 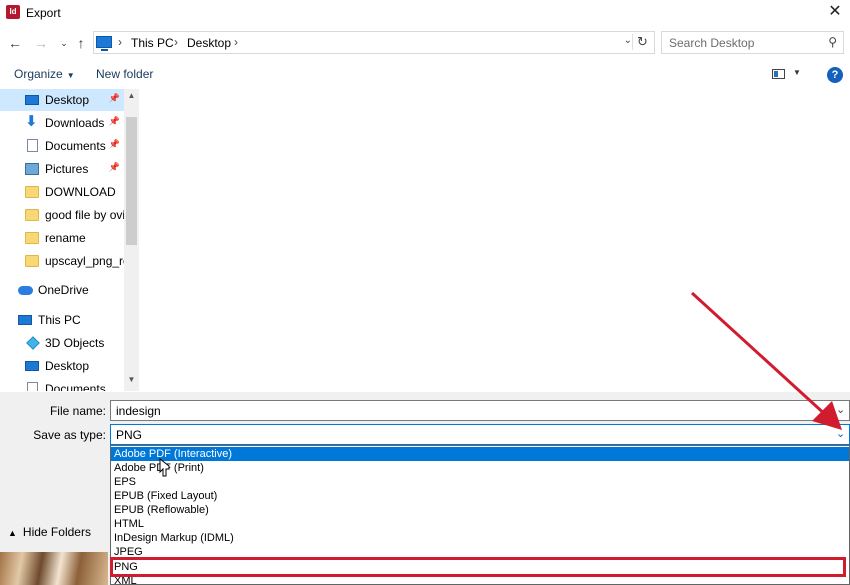 I want to click on annotation-arrow-shaft, so click(x=760, y=355).